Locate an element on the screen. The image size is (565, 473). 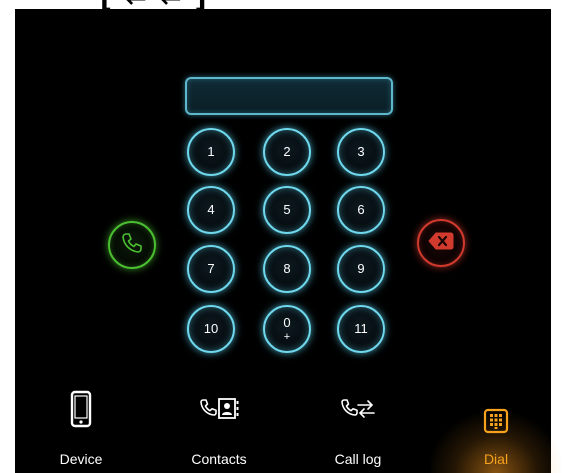
key-digit: 6 is located at coordinates (361, 209).